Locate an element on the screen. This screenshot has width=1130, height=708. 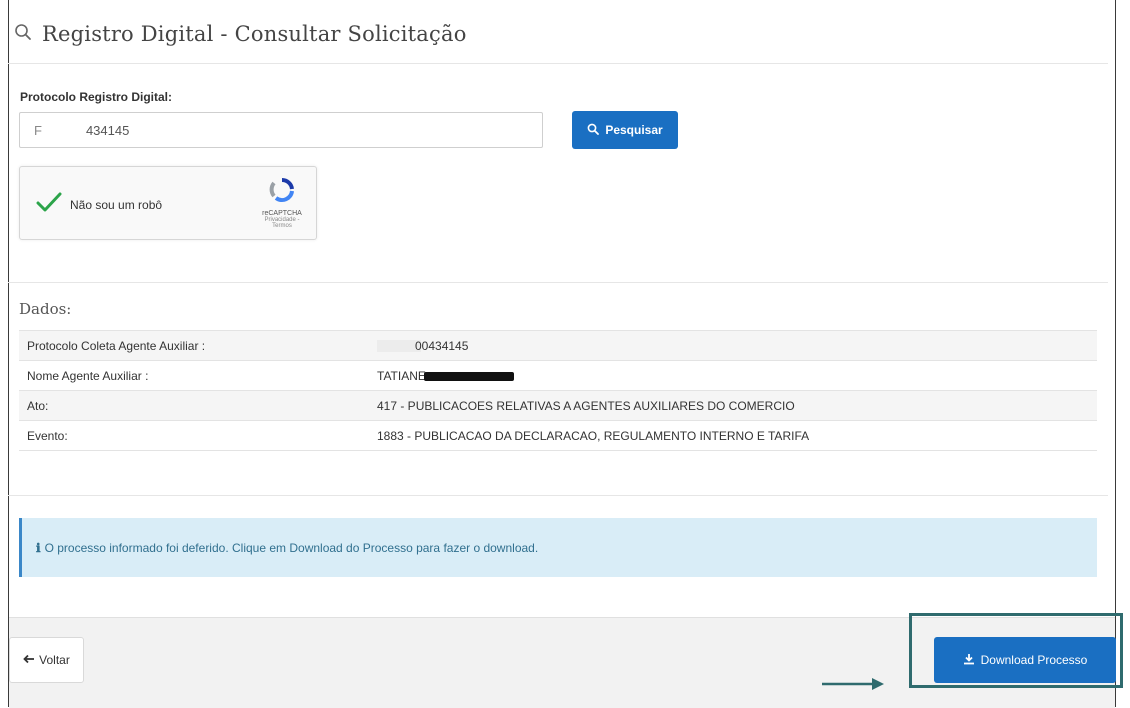
row-label: Ato: is located at coordinates (194, 405).